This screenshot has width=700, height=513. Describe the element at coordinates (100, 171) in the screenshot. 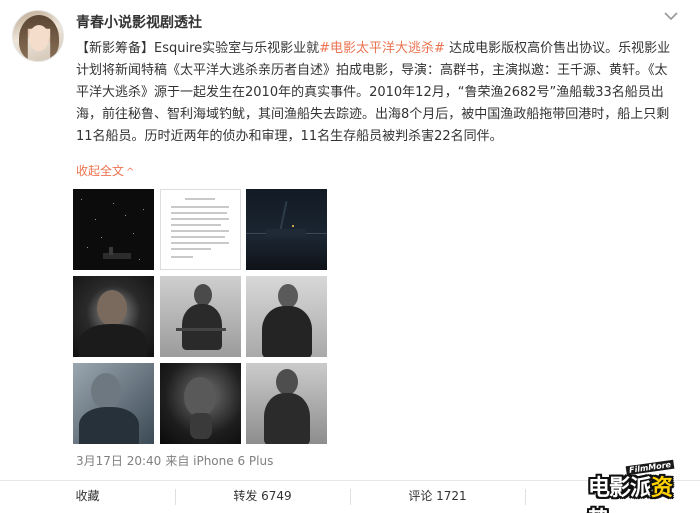

I see `collapse-label: 收起全文` at that location.